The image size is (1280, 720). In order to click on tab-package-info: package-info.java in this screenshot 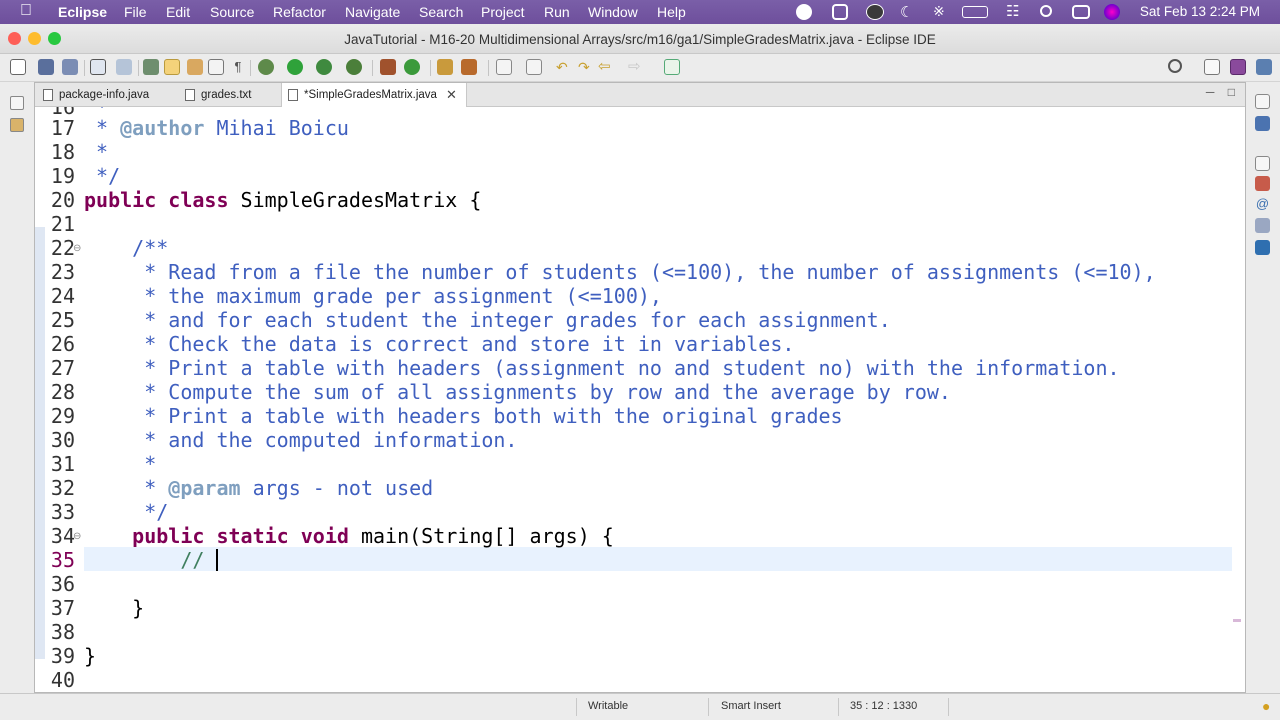, I will do `click(108, 95)`.